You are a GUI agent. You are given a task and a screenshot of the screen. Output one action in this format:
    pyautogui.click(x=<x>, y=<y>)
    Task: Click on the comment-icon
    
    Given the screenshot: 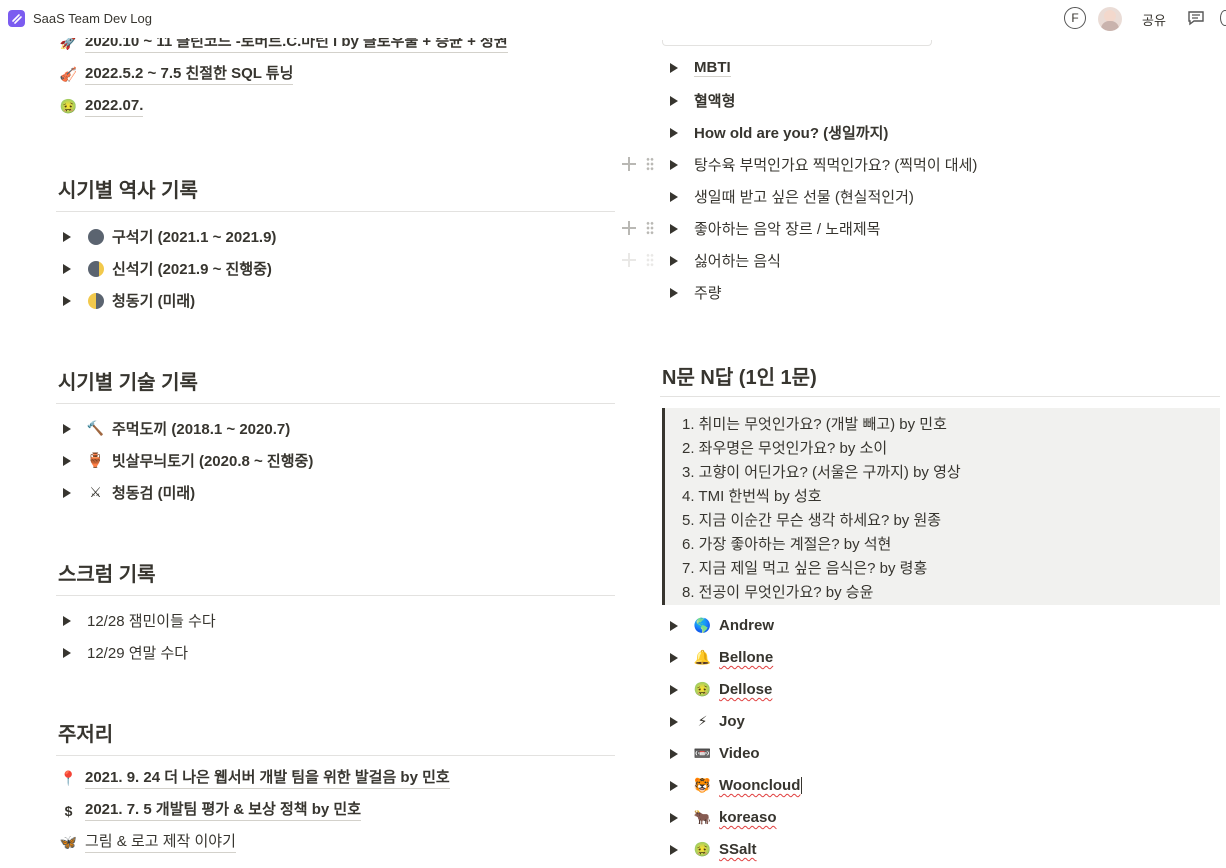 What is the action you would take?
    pyautogui.click(x=1196, y=20)
    